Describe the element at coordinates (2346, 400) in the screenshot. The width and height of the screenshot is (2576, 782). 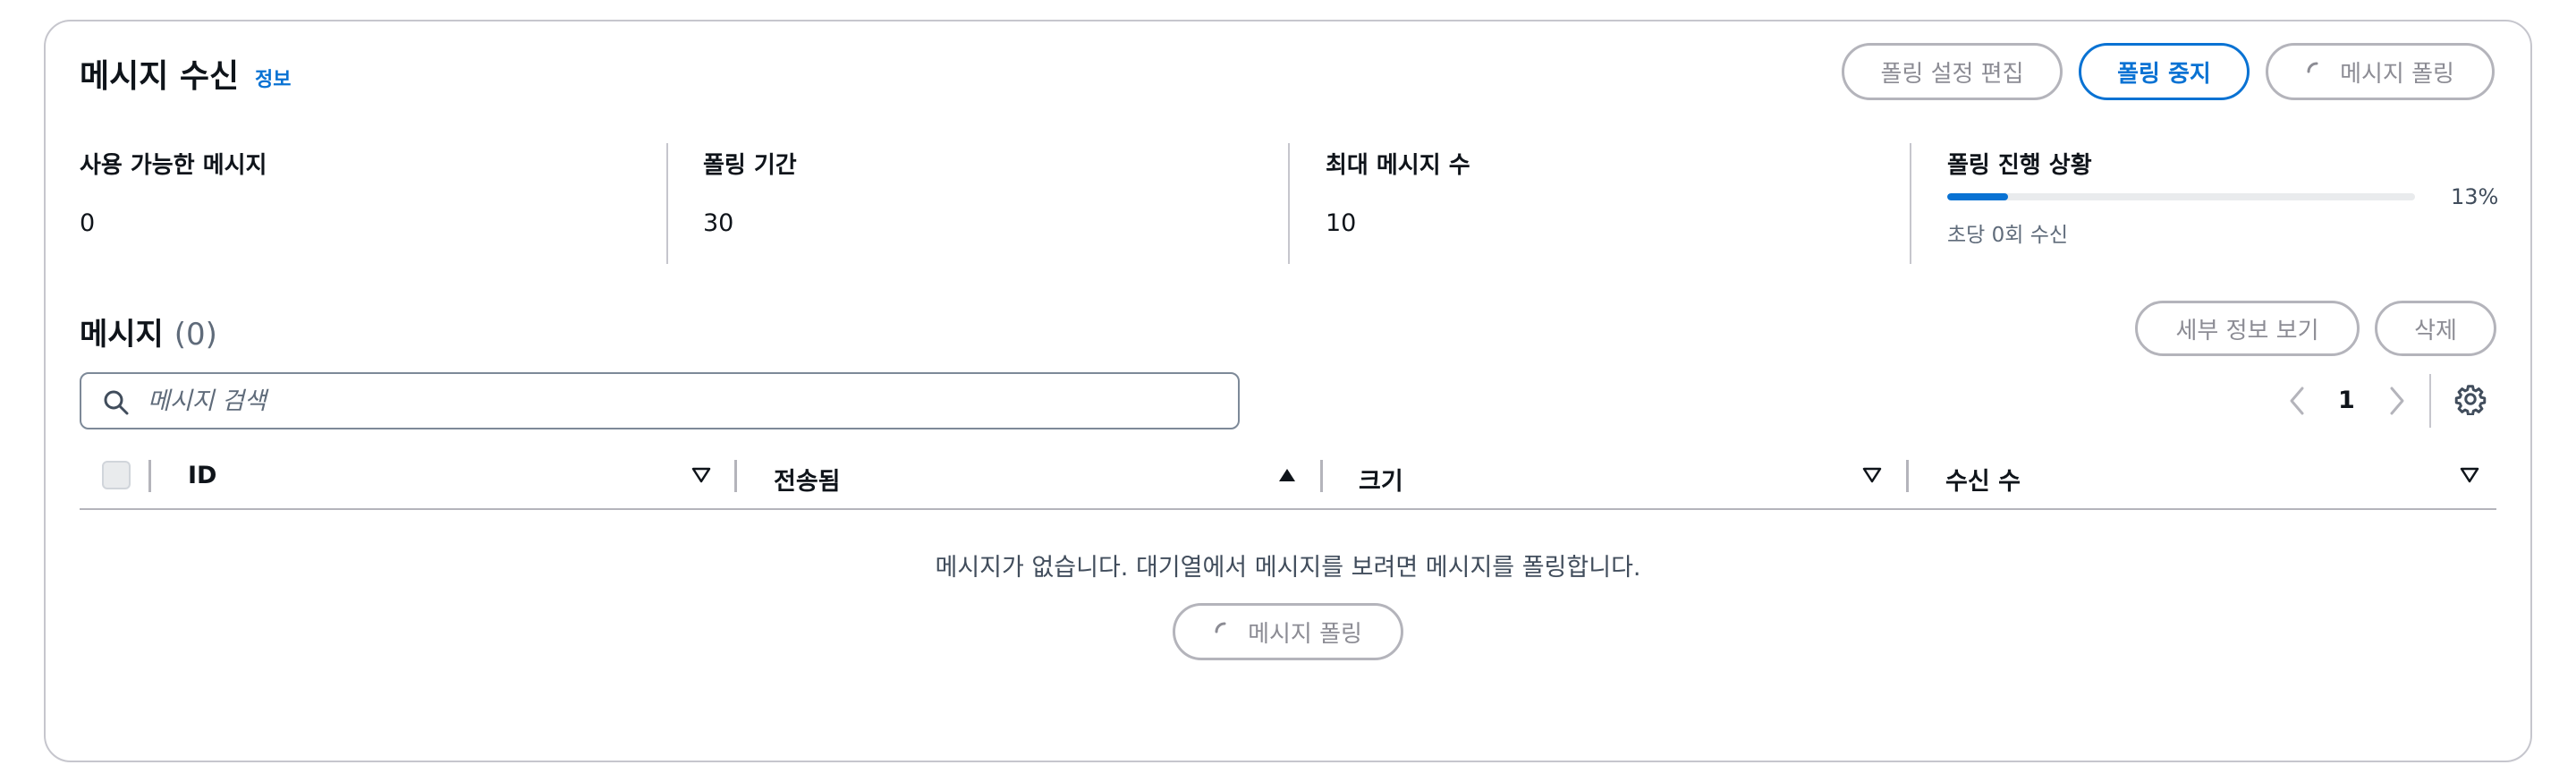
I see `current-page-number: 1` at that location.